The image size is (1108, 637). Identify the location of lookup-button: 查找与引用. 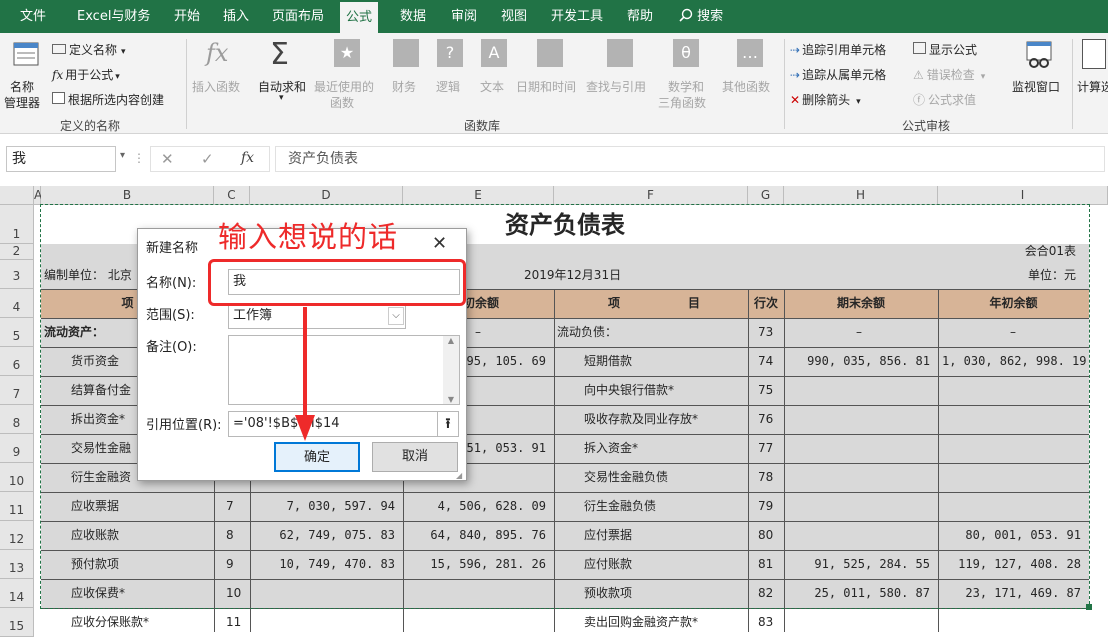
(620, 73).